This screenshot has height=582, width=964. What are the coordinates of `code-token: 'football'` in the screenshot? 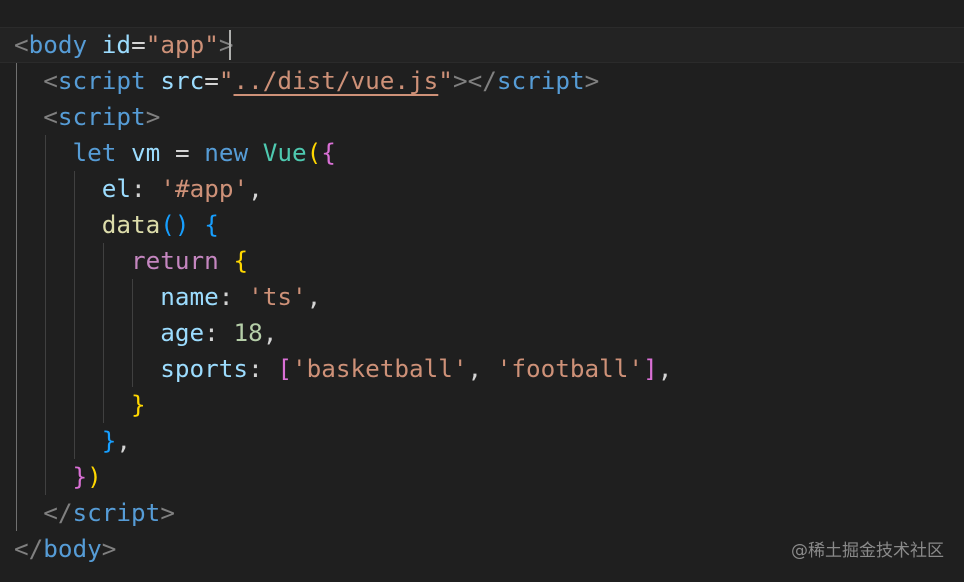 It's located at (570, 368).